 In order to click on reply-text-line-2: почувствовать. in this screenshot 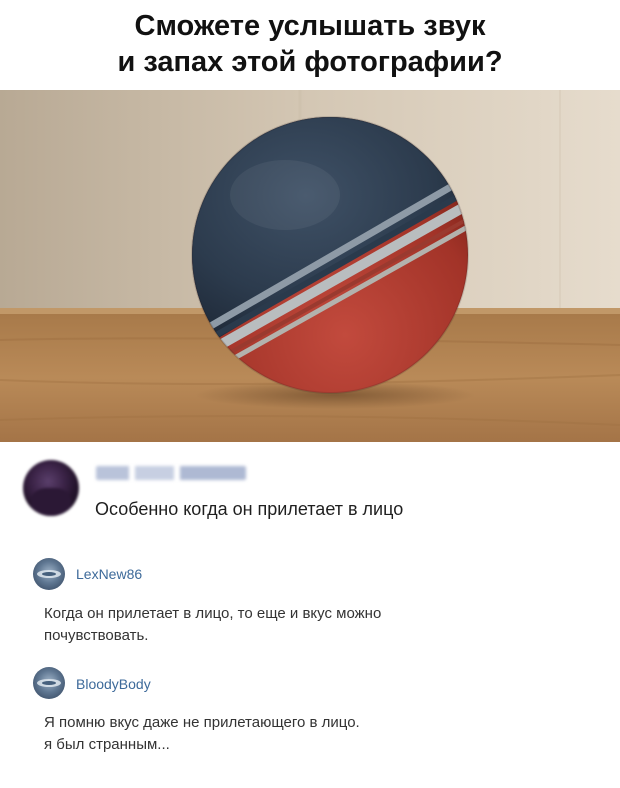, I will do `click(96, 635)`.